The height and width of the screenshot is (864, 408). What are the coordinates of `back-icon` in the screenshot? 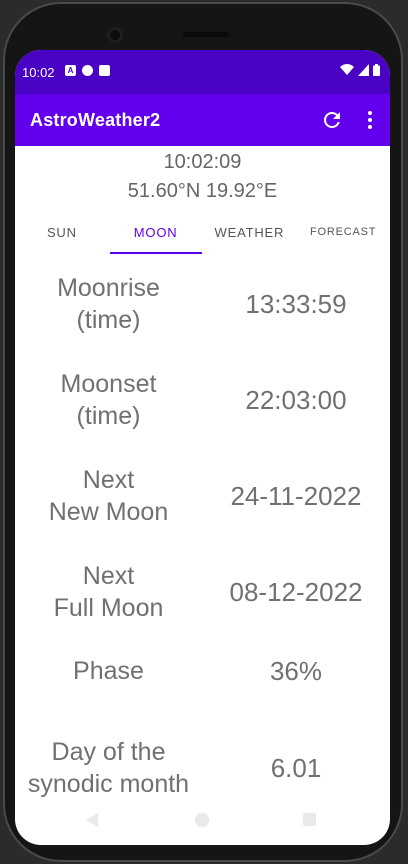 It's located at (92, 820).